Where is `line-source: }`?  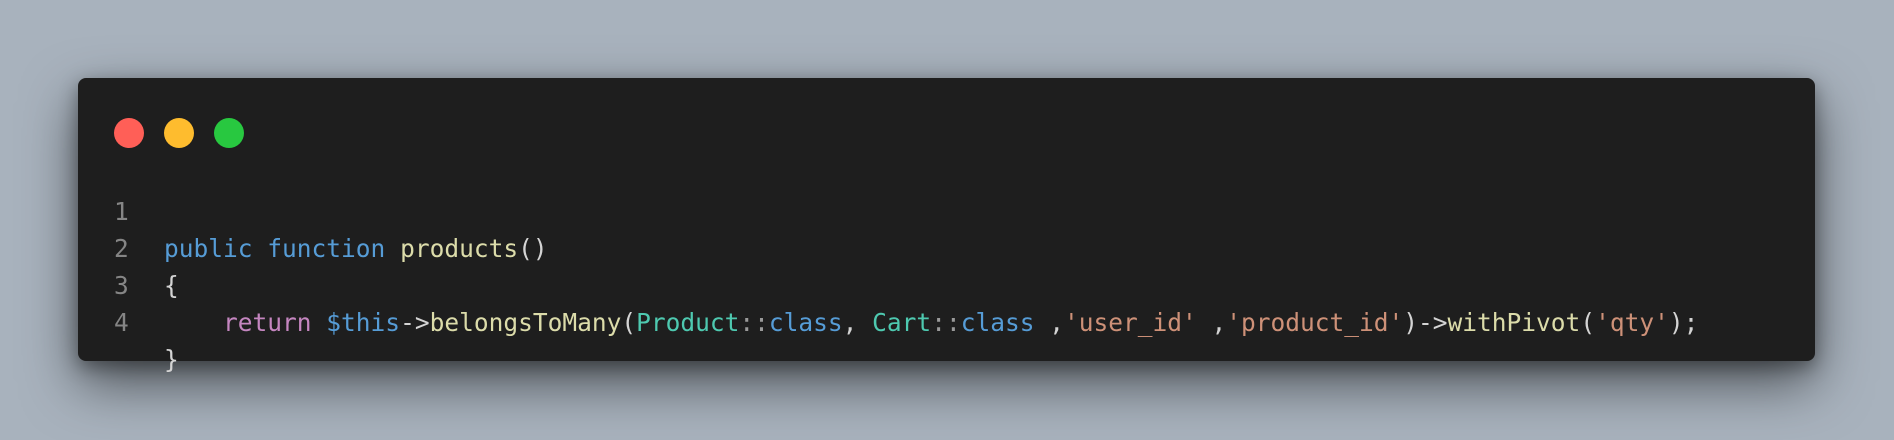
line-source: } is located at coordinates (171, 359).